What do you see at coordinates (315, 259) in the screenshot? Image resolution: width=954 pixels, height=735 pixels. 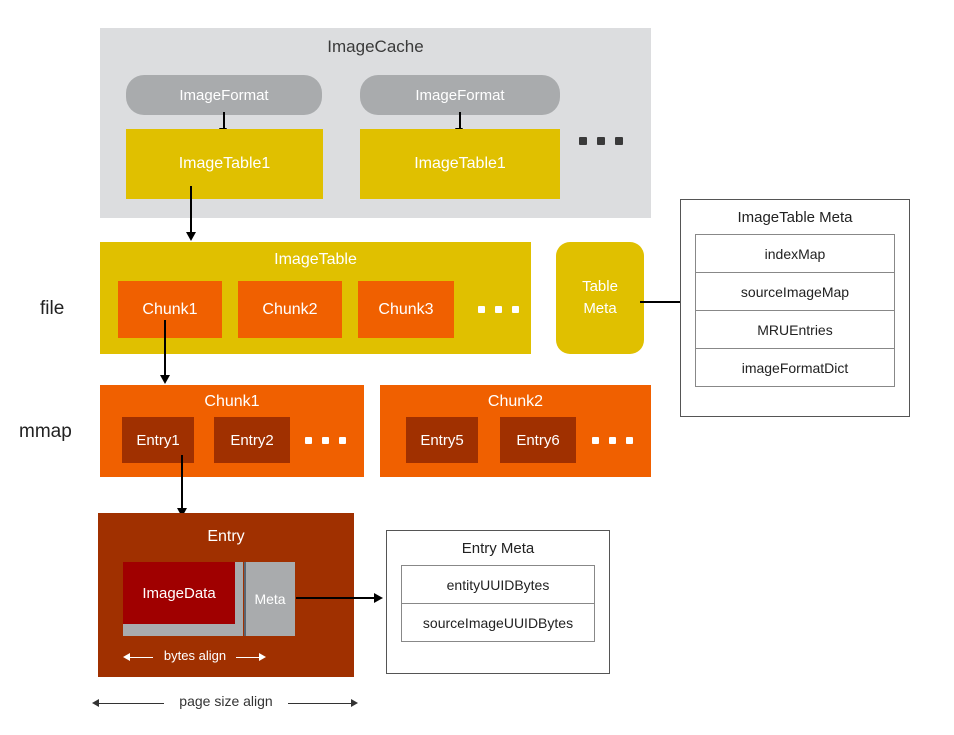 I see `imagetable-title: ImageTable` at bounding box center [315, 259].